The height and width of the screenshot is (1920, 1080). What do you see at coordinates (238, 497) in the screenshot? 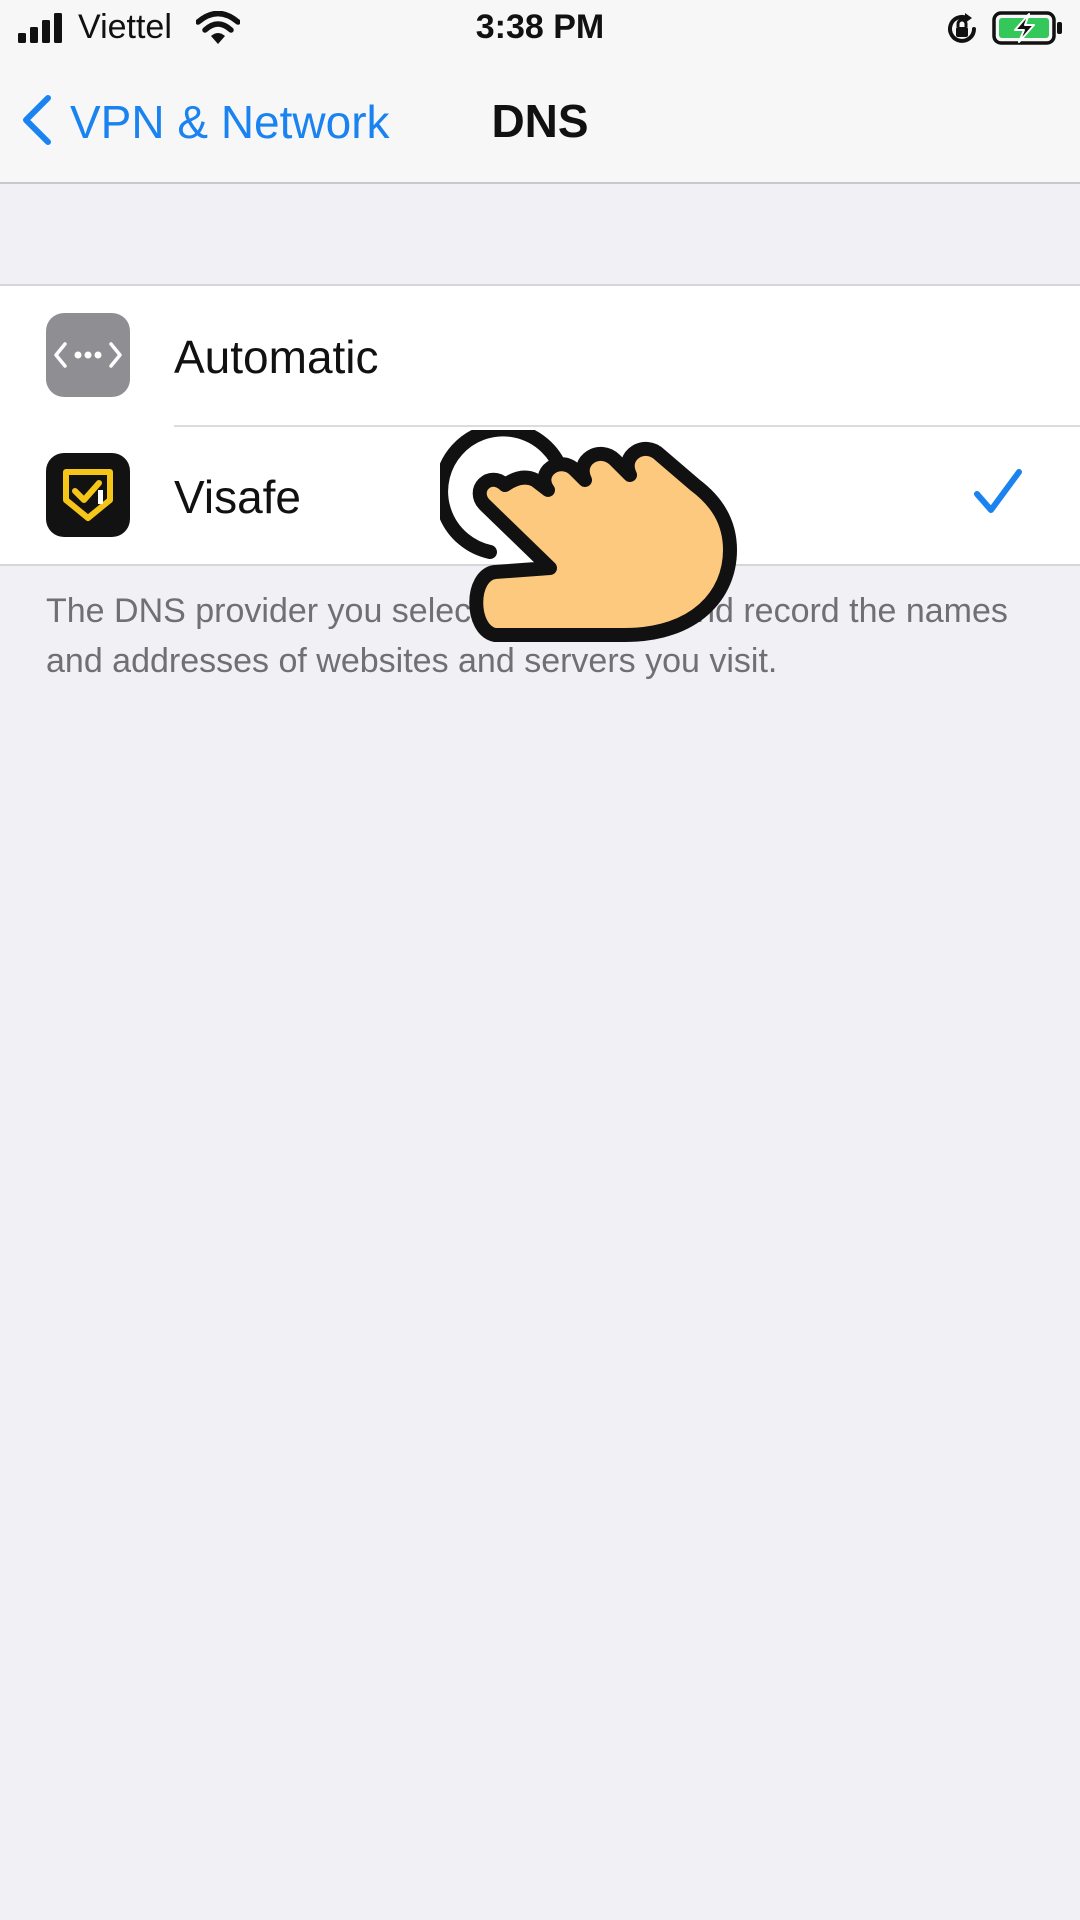
I see `dns-option-label: Visafe` at bounding box center [238, 497].